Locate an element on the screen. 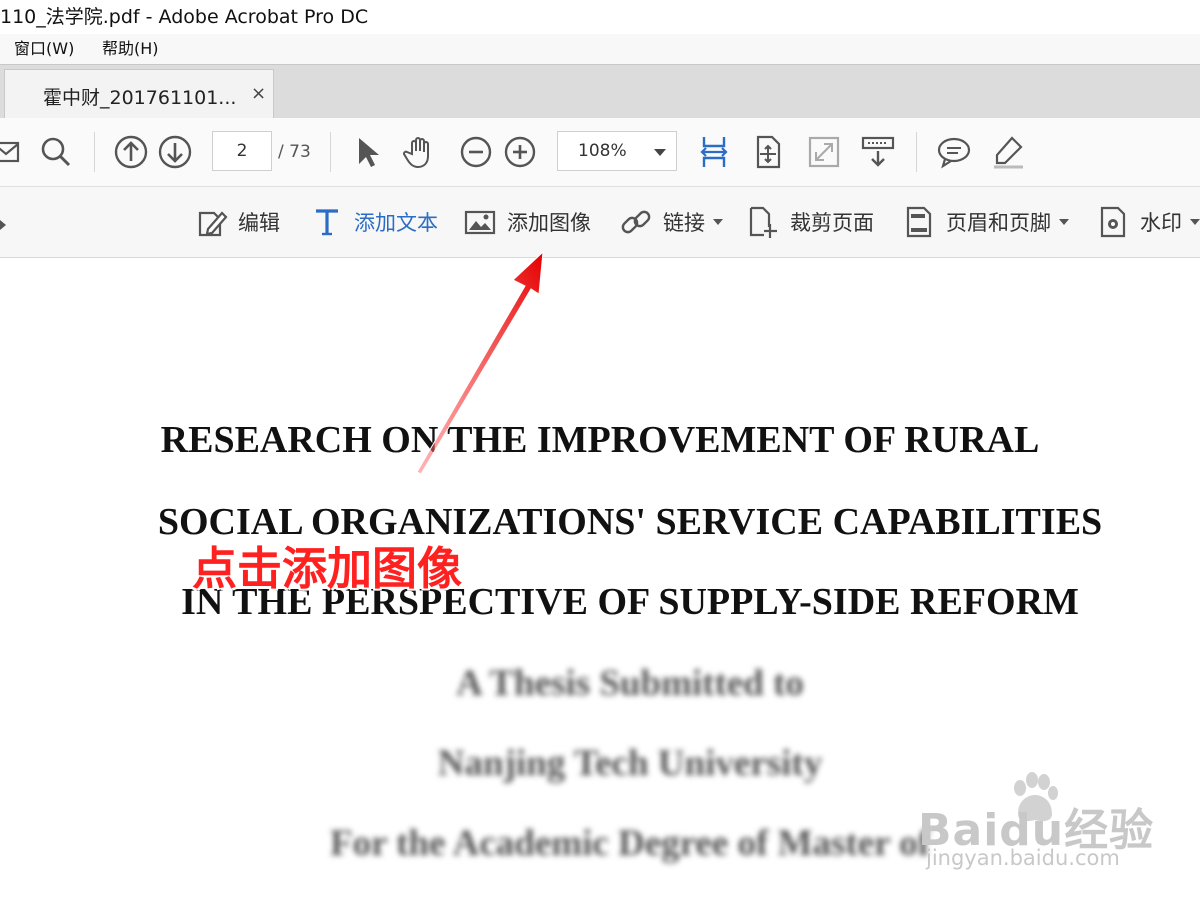 The height and width of the screenshot is (900, 1200). collapse-left-icon is located at coordinates (3, 225).